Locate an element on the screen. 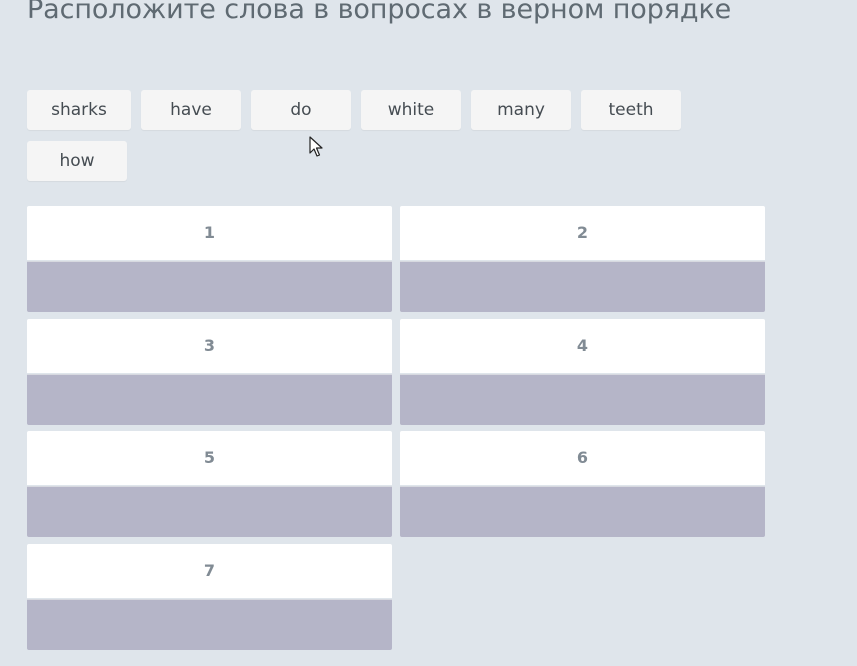  slot-number: 2 is located at coordinates (582, 233).